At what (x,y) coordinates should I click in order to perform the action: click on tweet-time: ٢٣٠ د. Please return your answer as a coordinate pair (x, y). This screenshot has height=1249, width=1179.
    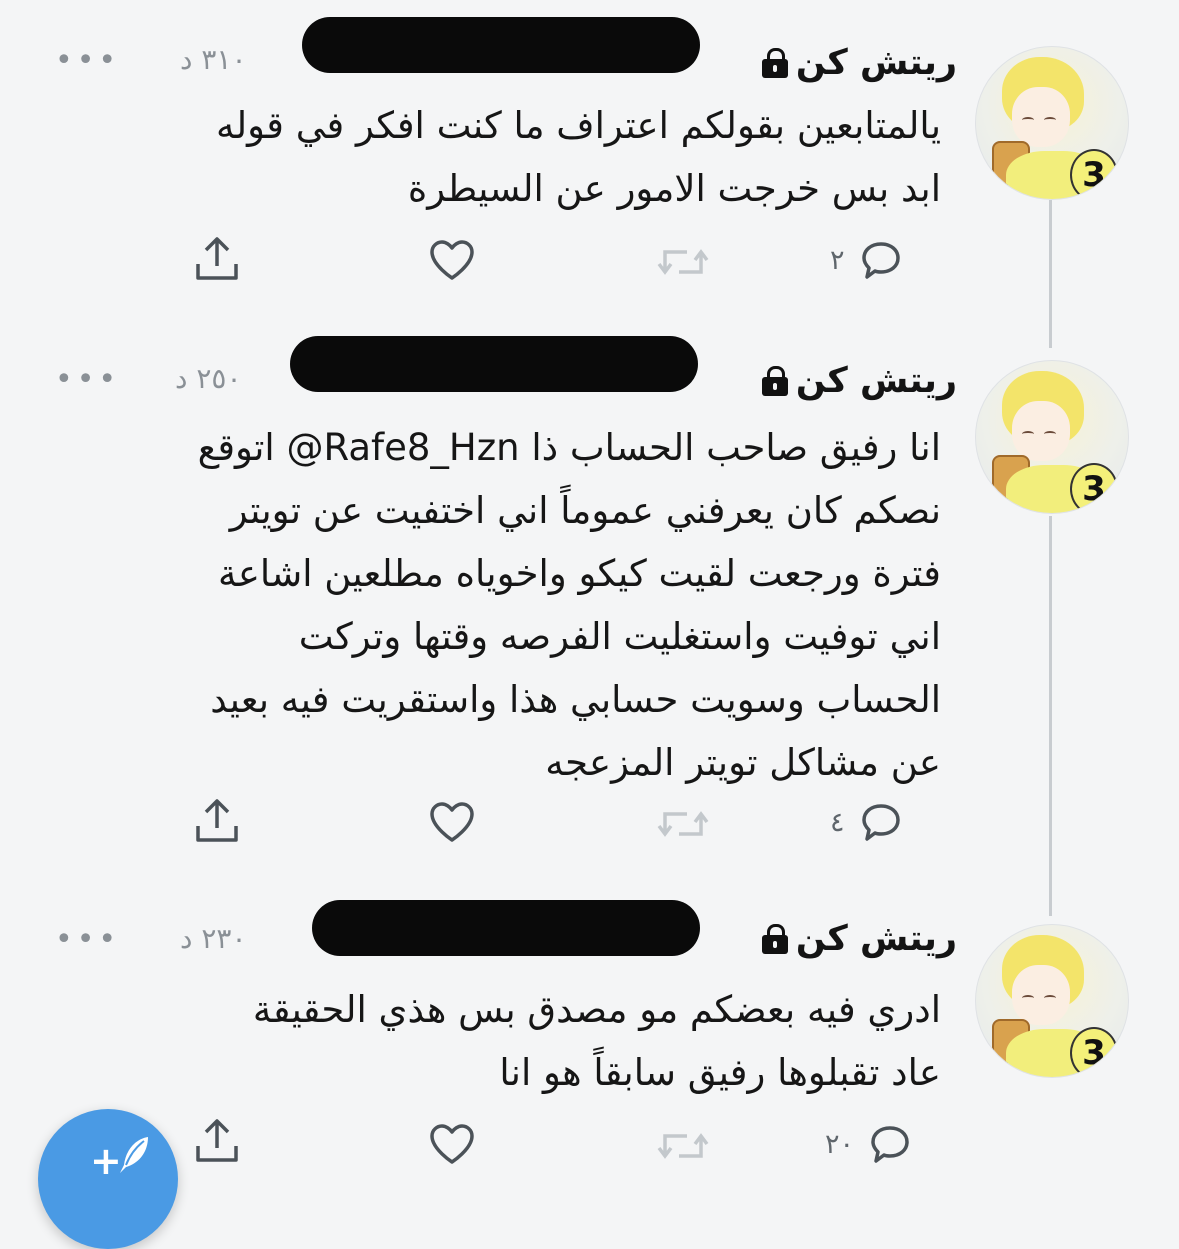
    Looking at the image, I should click on (213, 938).